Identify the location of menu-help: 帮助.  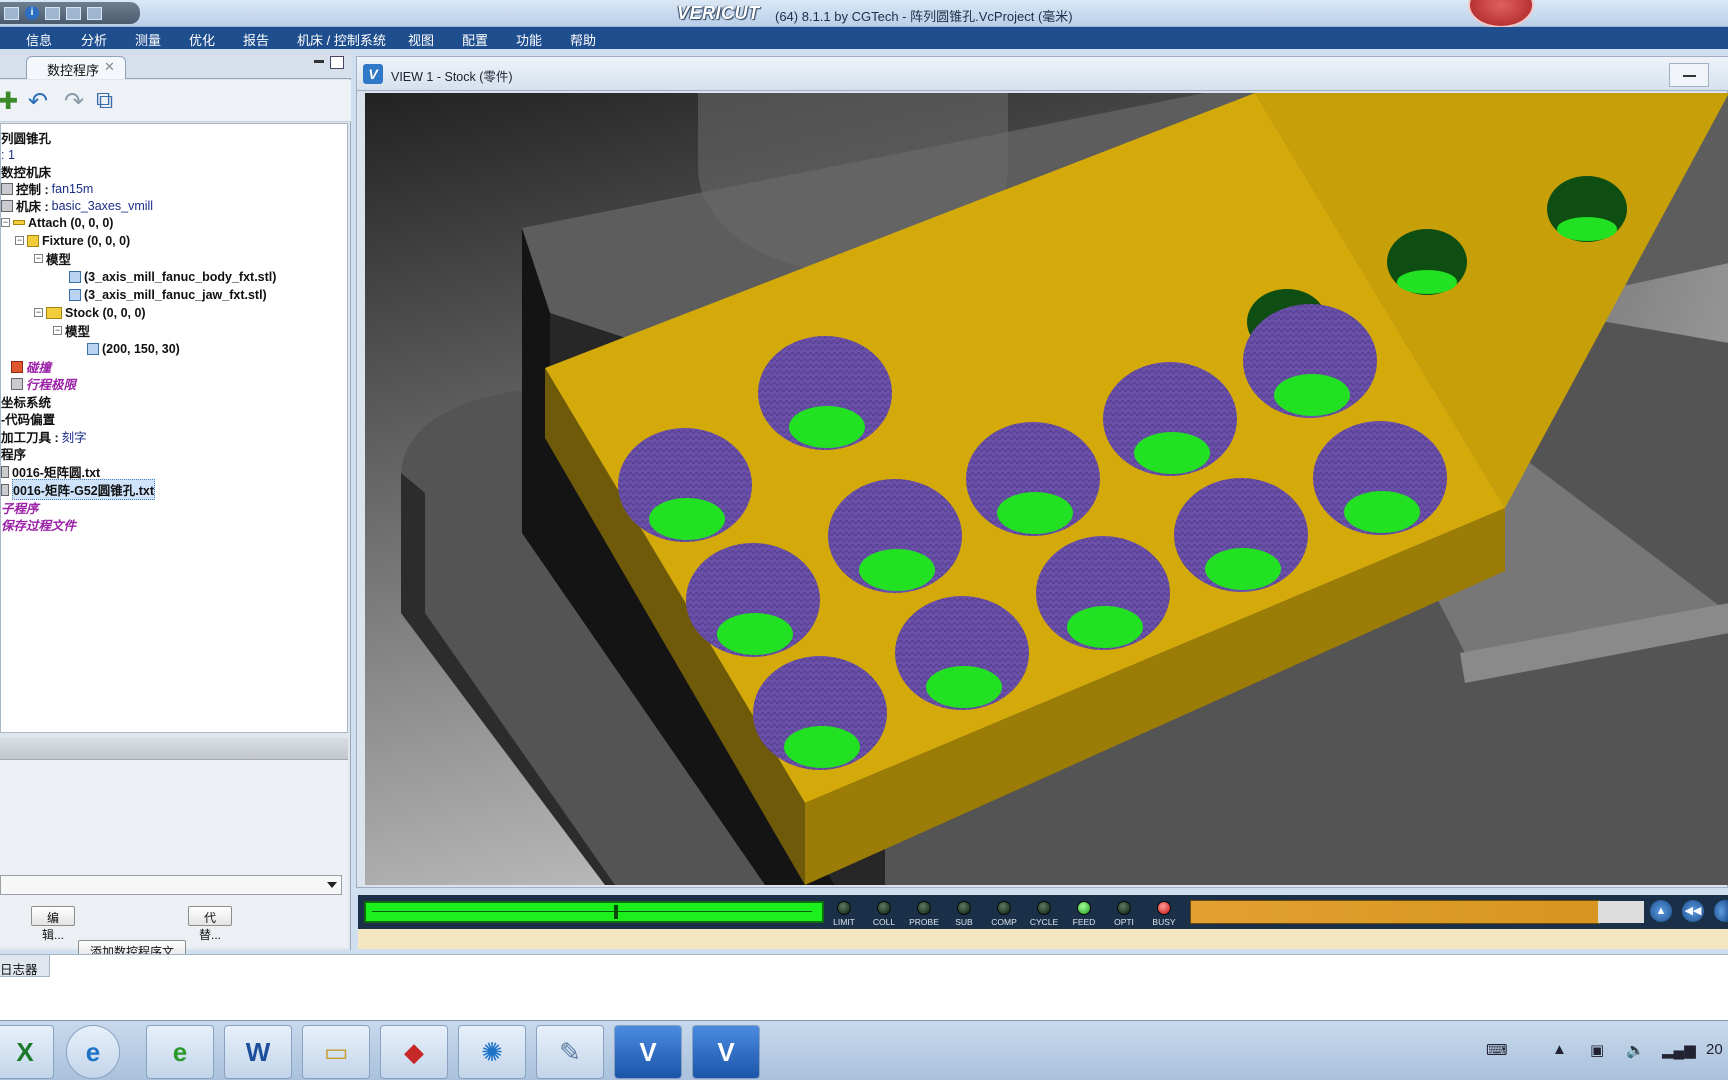
(583, 39).